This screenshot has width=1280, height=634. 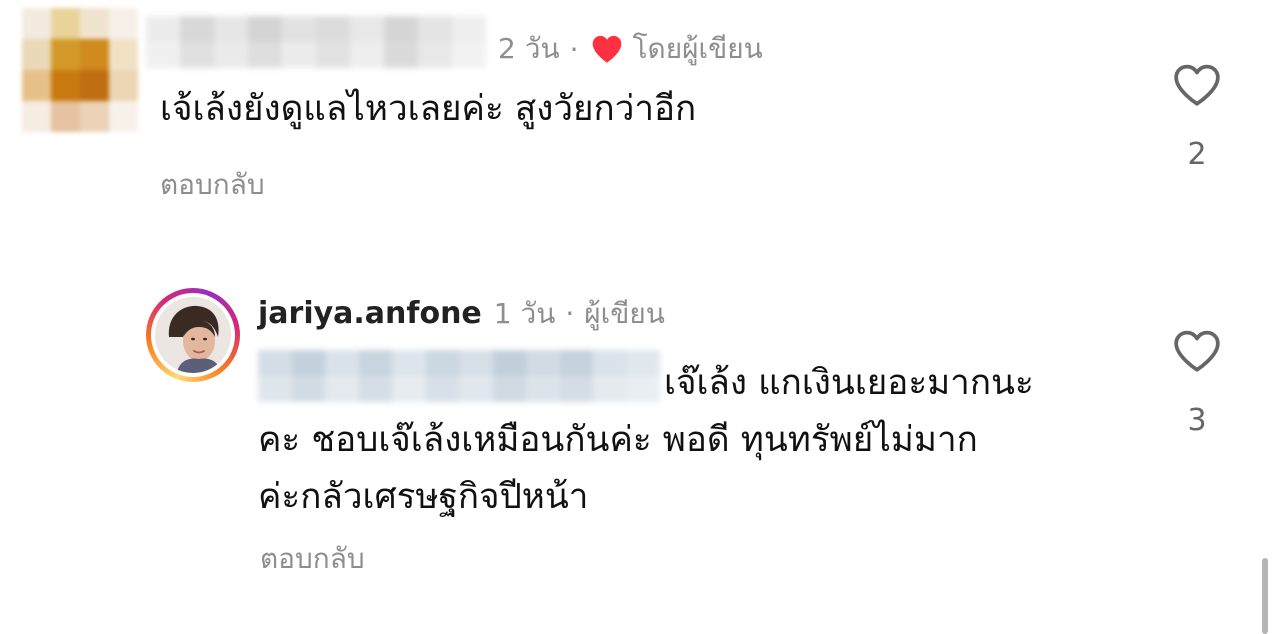 I want to click on comment-meta: 2 วัน · โดยผู้เขียน, so click(x=630, y=49).